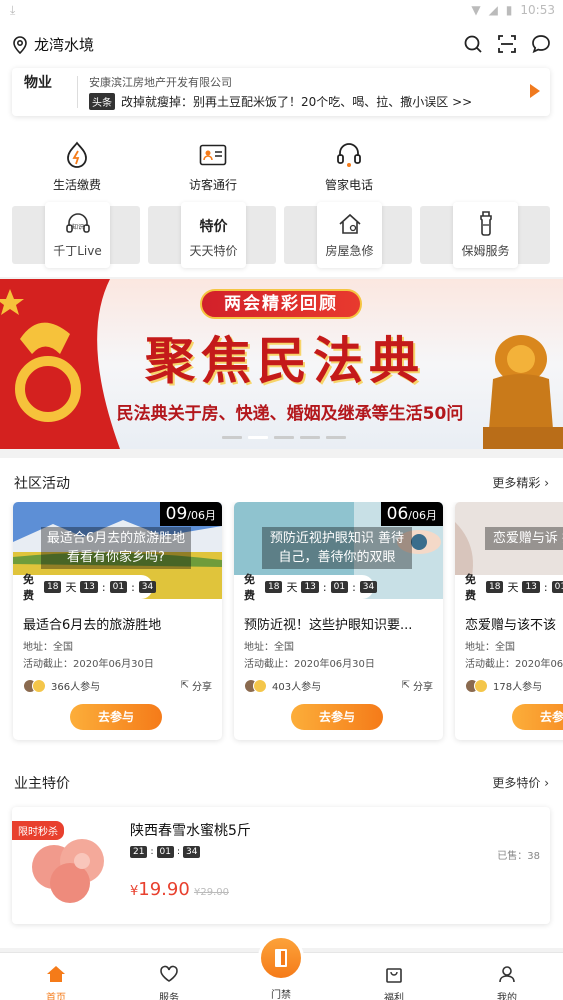 The height and width of the screenshot is (1000, 563). I want to click on tab-welfare: 福利, so click(394, 982).